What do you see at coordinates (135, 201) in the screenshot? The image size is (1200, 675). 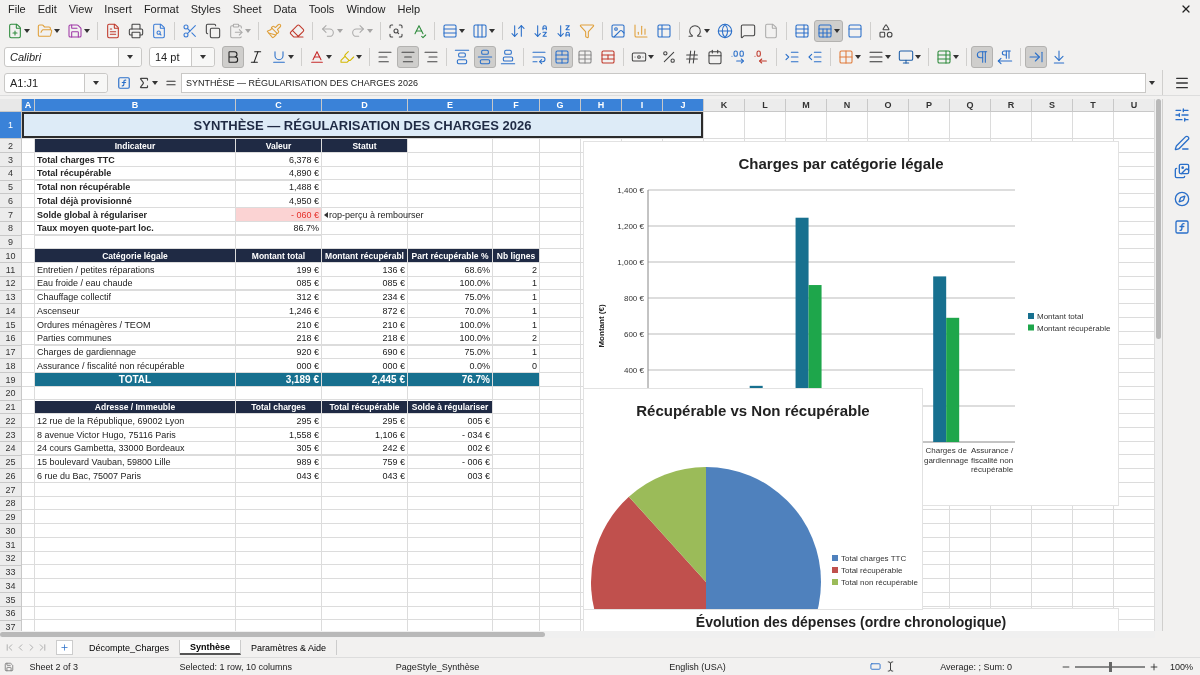 I see `table-cell: Total déjà provisionné` at bounding box center [135, 201].